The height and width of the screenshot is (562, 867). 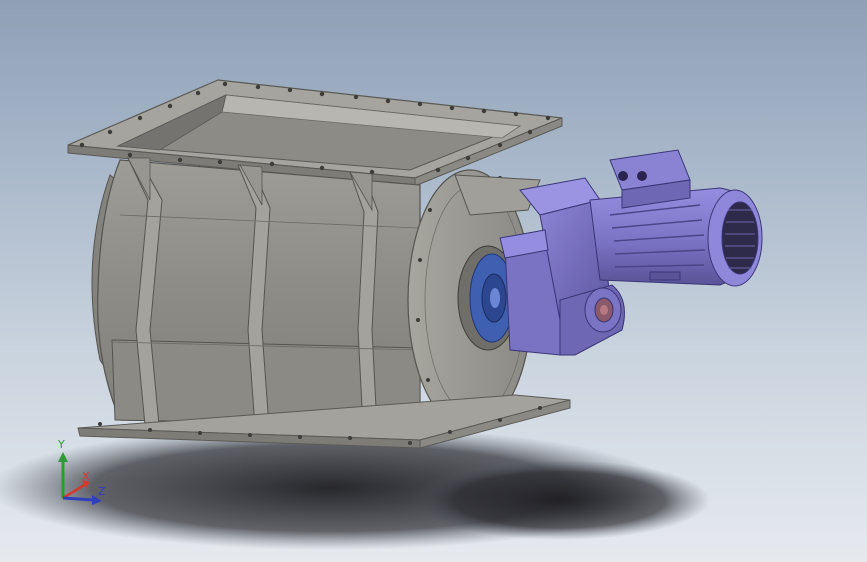 What do you see at coordinates (676, 218) in the screenshot?
I see `electric-motor` at bounding box center [676, 218].